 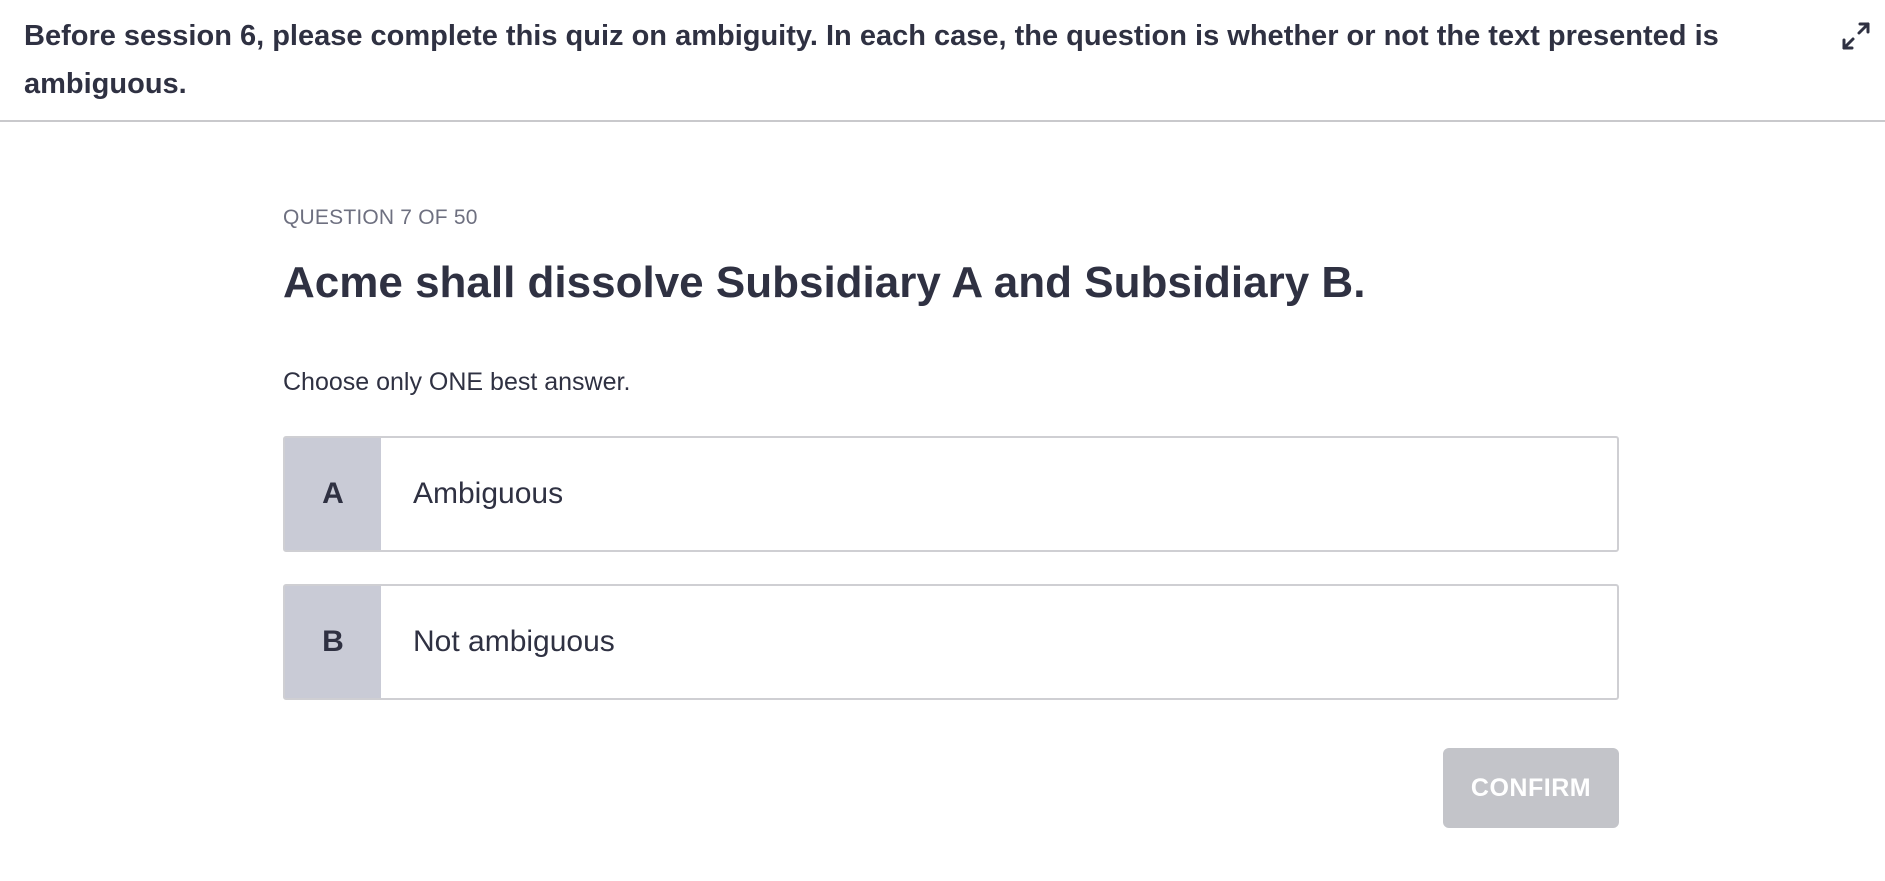 I want to click on expand-button, so click(x=1856, y=36).